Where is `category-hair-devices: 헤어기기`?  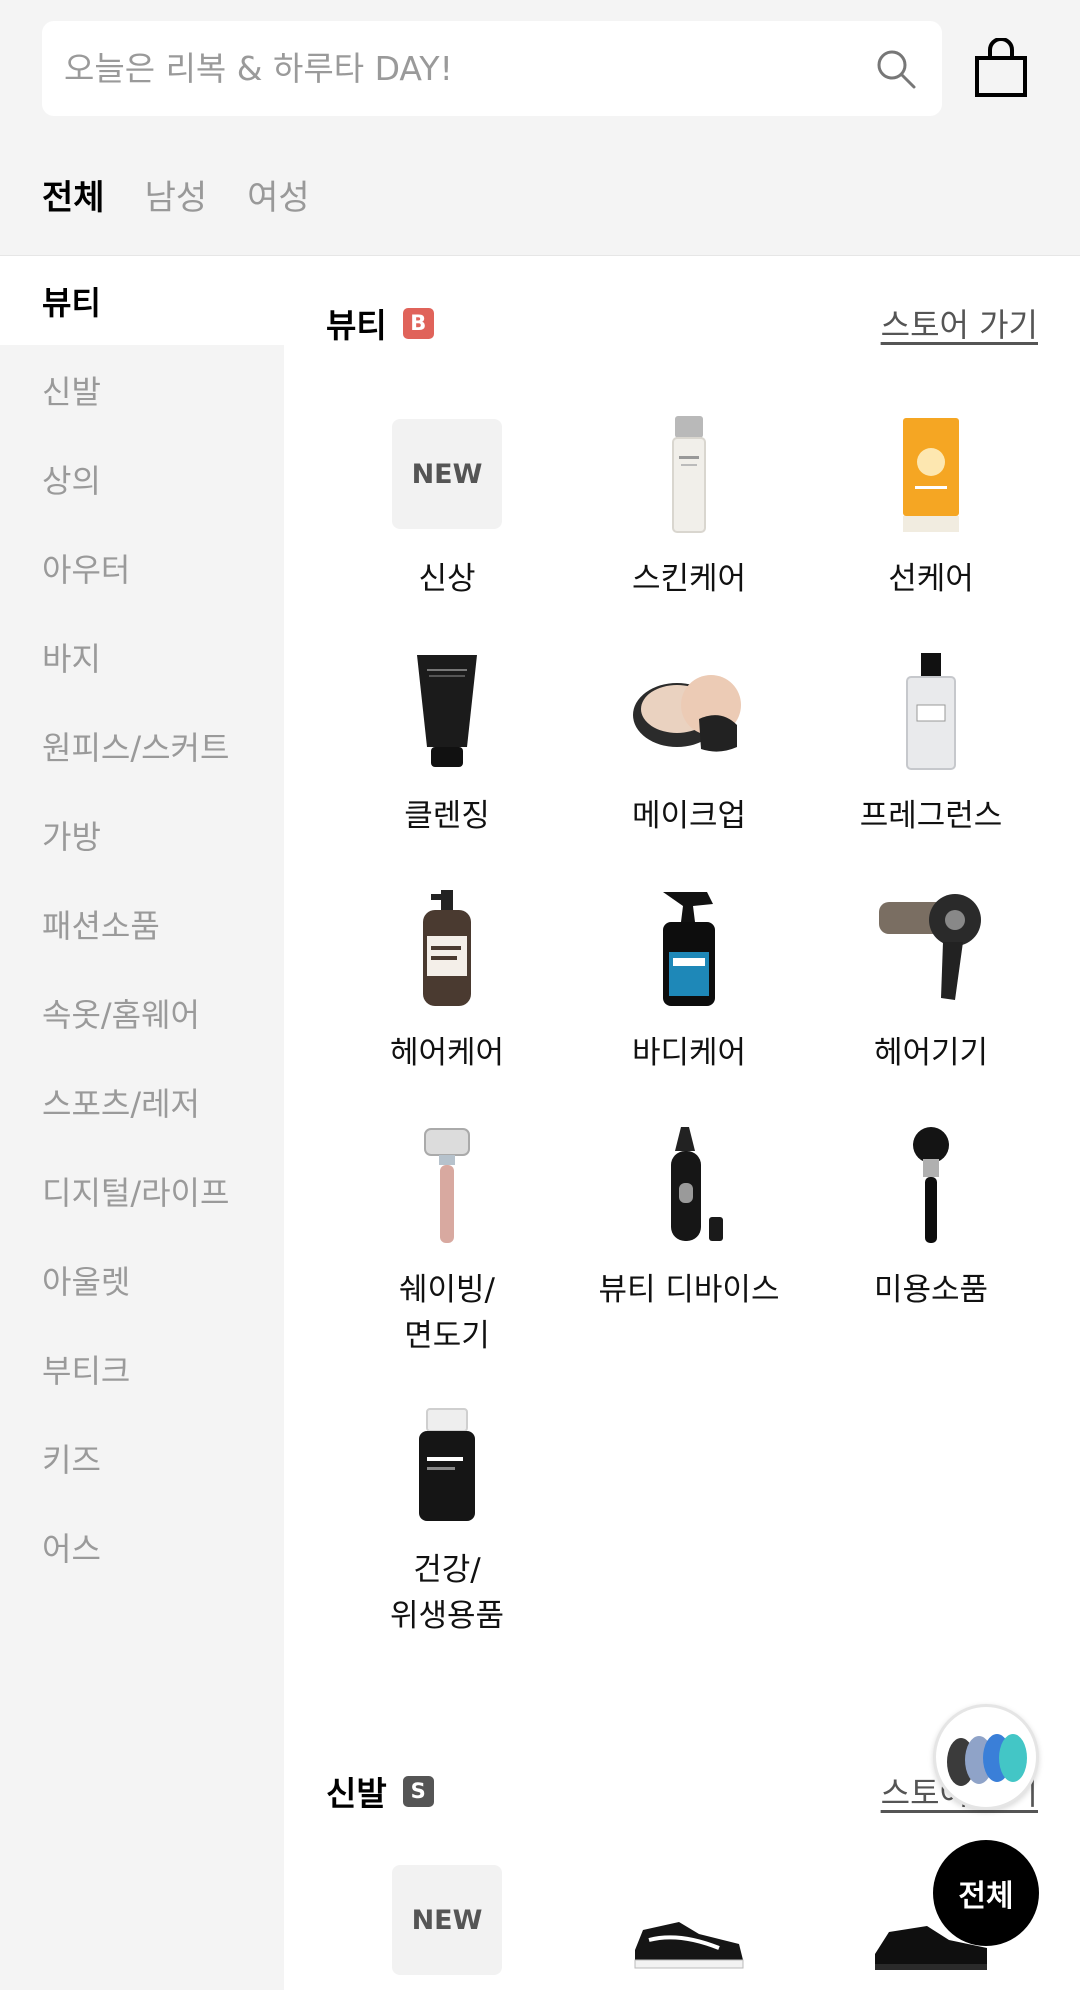
category-hair-devices: 헤어기기 is located at coordinates (931, 998).